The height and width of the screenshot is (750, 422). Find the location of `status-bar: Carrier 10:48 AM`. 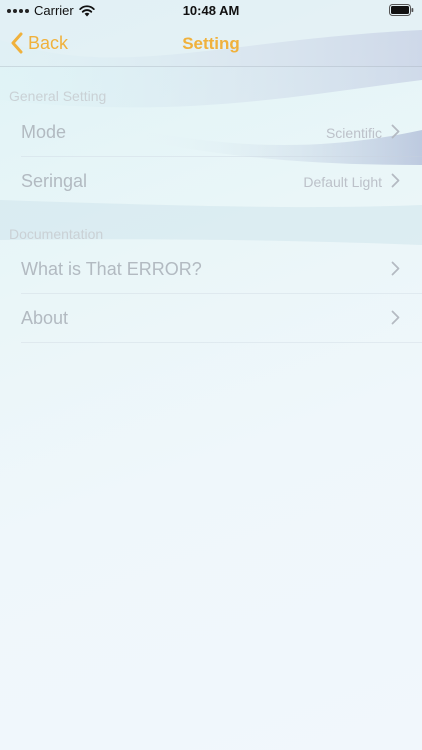

status-bar: Carrier 10:48 AM is located at coordinates (211, 11).